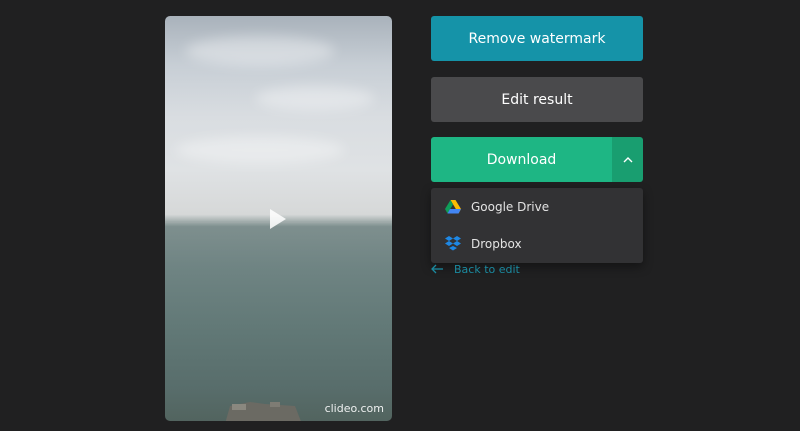 This screenshot has height=431, width=800. I want to click on dropbox-icon, so click(453, 244).